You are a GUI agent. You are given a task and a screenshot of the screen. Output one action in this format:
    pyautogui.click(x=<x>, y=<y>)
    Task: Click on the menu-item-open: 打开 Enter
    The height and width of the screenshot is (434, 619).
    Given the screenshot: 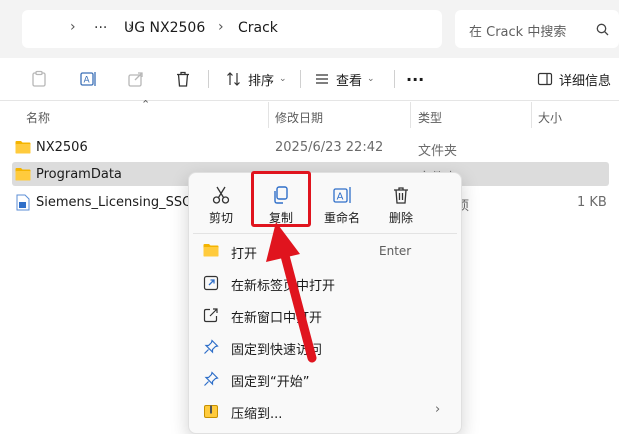 What is the action you would take?
    pyautogui.click(x=325, y=251)
    